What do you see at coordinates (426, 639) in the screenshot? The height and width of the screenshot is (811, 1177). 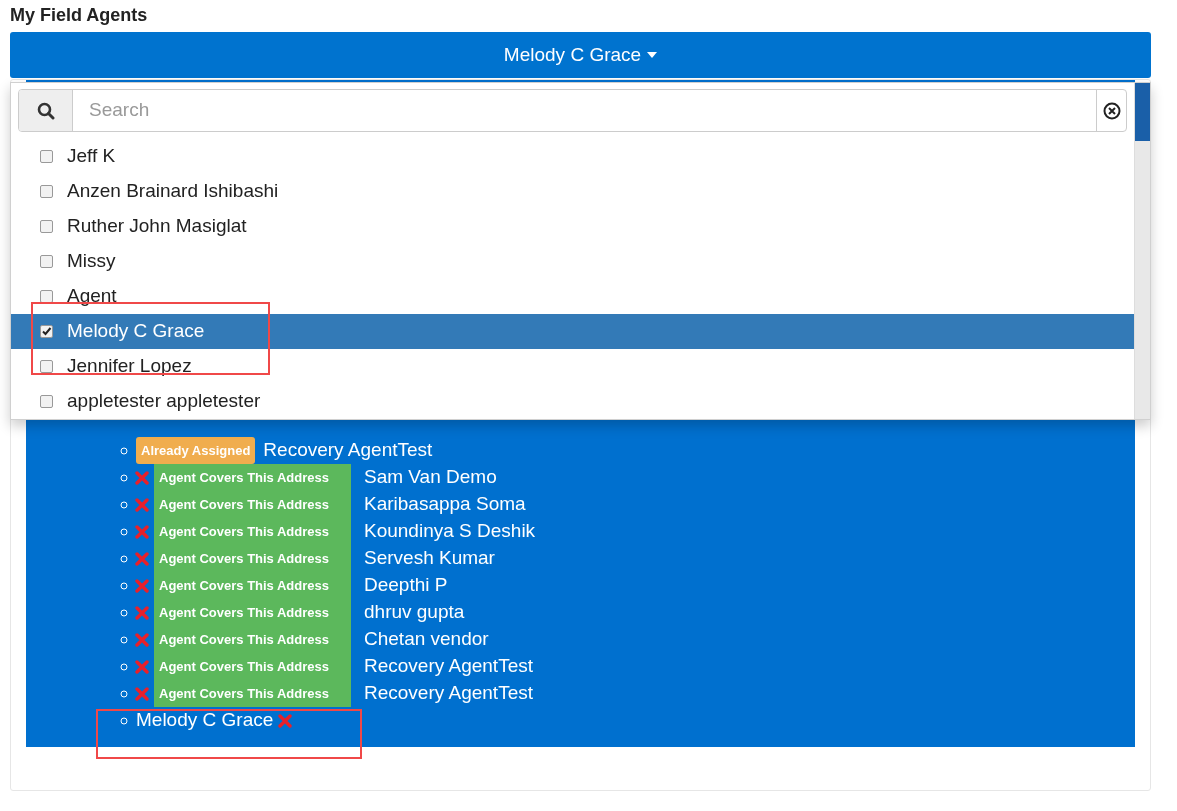 I see `agent-name: Chetan vendor` at bounding box center [426, 639].